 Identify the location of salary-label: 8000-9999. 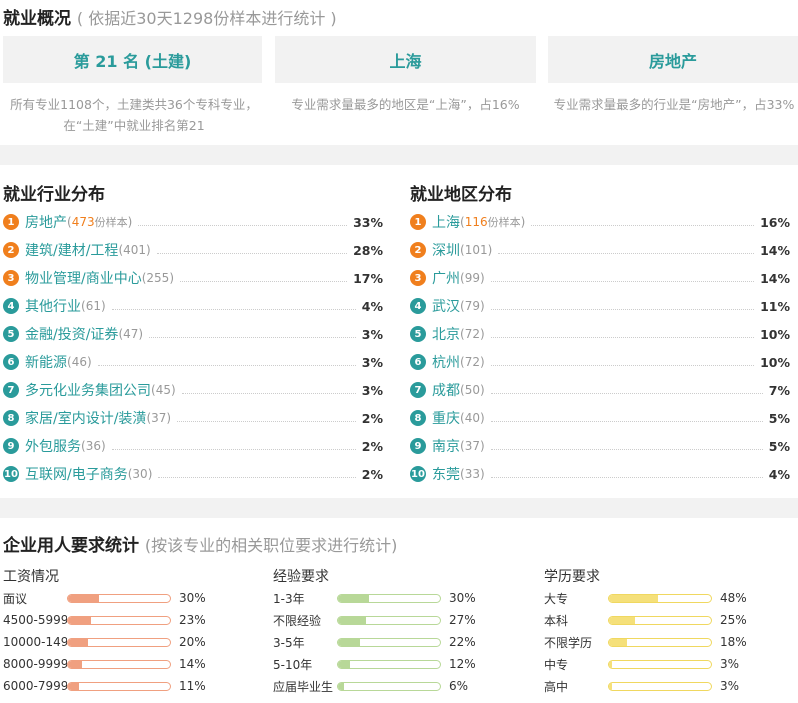
(35, 664).